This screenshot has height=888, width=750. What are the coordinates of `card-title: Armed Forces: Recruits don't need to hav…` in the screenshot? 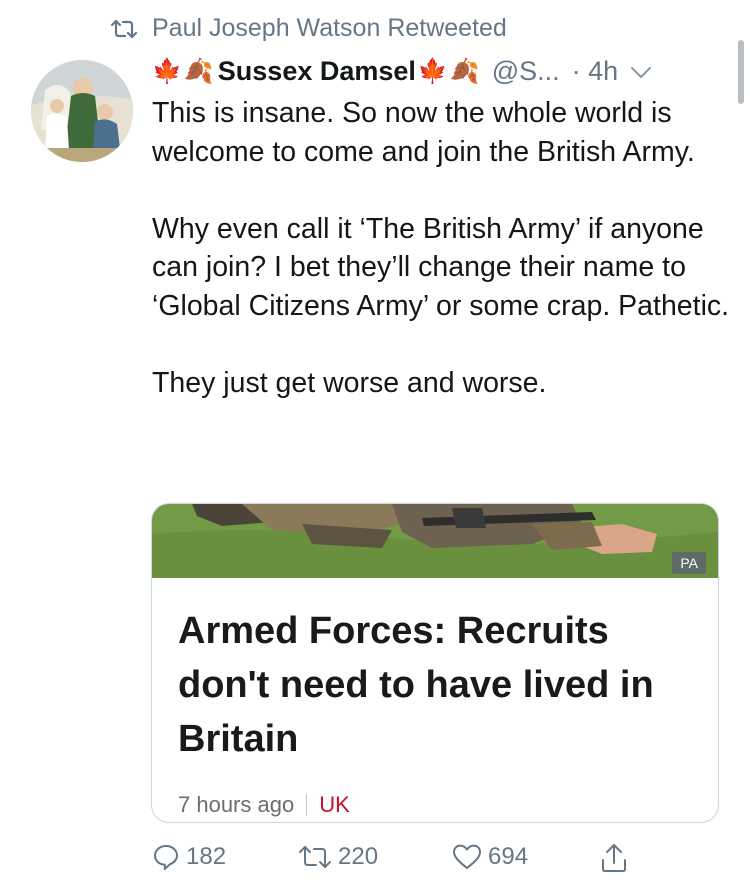 It's located at (438, 685).